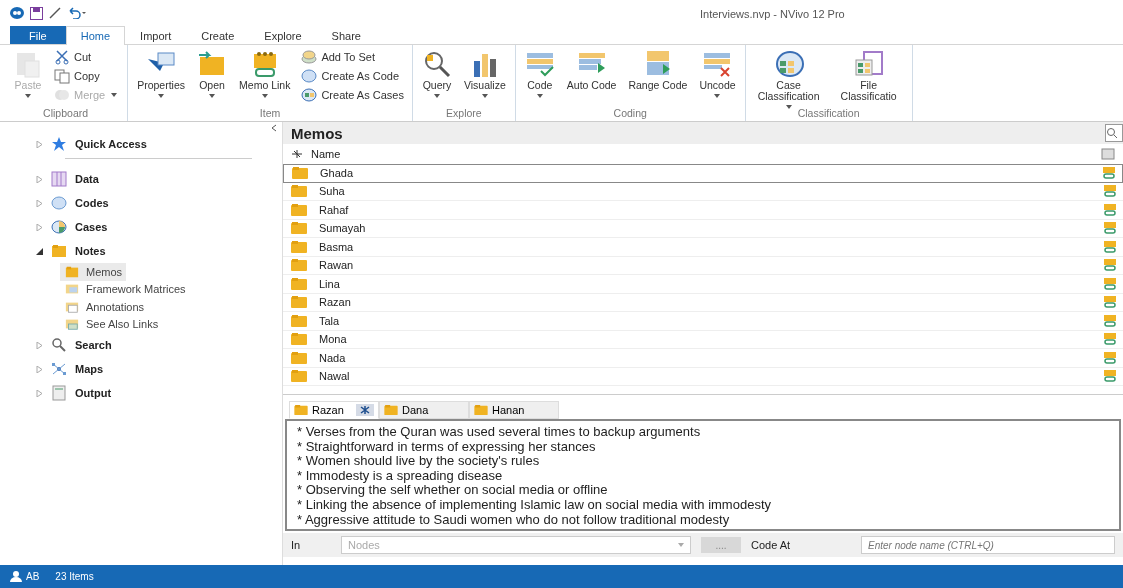 The image size is (1123, 588). What do you see at coordinates (59, 144) in the screenshot?
I see `star-icon` at bounding box center [59, 144].